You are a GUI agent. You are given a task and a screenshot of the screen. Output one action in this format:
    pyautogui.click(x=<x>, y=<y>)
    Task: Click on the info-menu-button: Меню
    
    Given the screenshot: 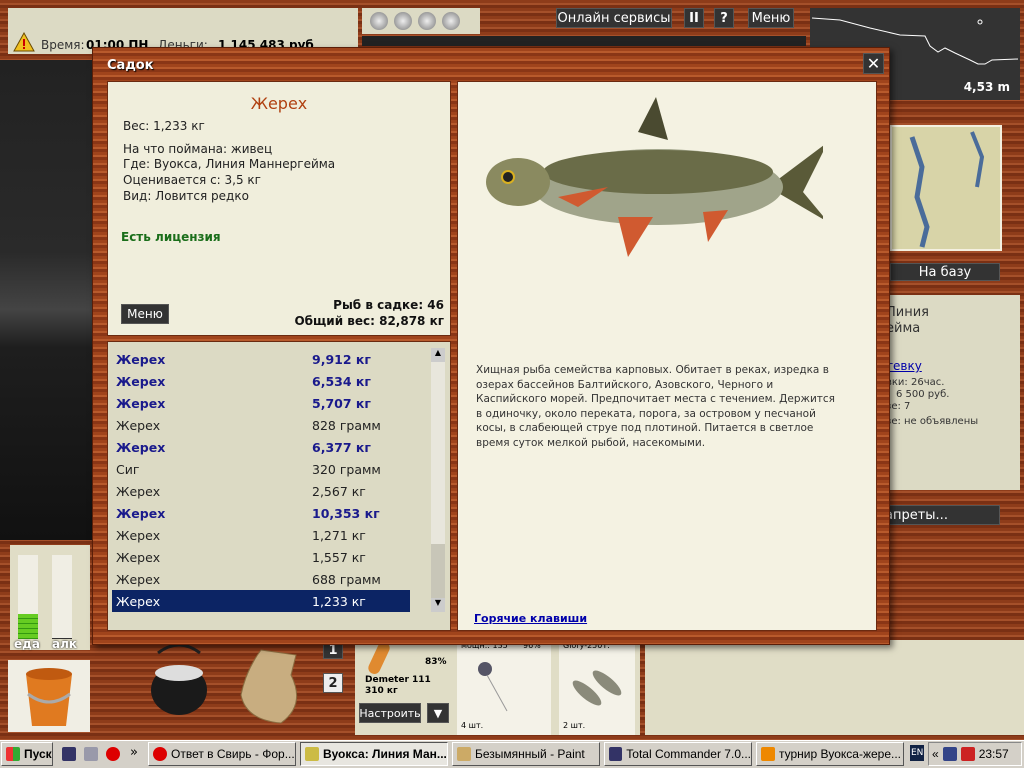 What is the action you would take?
    pyautogui.click(x=145, y=314)
    